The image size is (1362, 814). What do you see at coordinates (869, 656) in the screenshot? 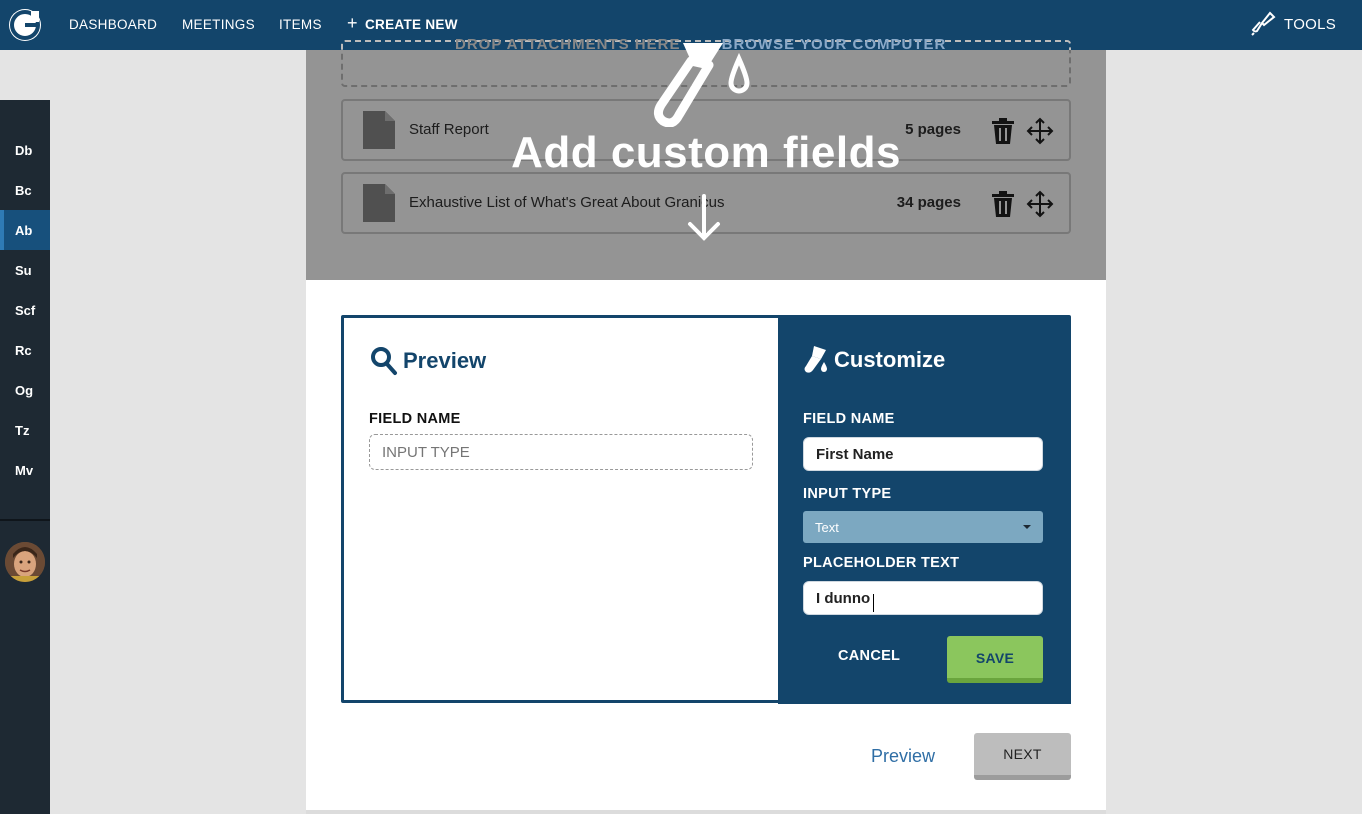
I see `cancel-button: CANCEL` at bounding box center [869, 656].